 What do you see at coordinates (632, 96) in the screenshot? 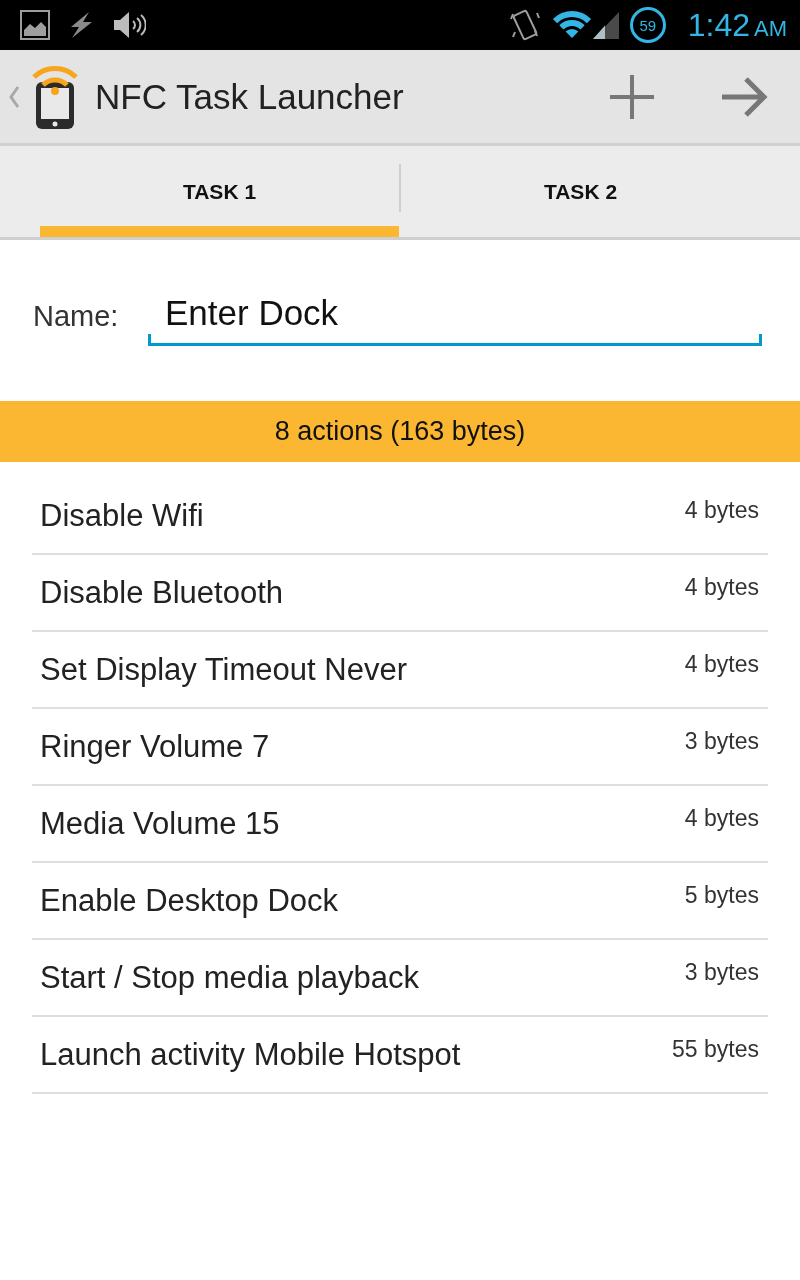
I see `add-icon` at bounding box center [632, 96].